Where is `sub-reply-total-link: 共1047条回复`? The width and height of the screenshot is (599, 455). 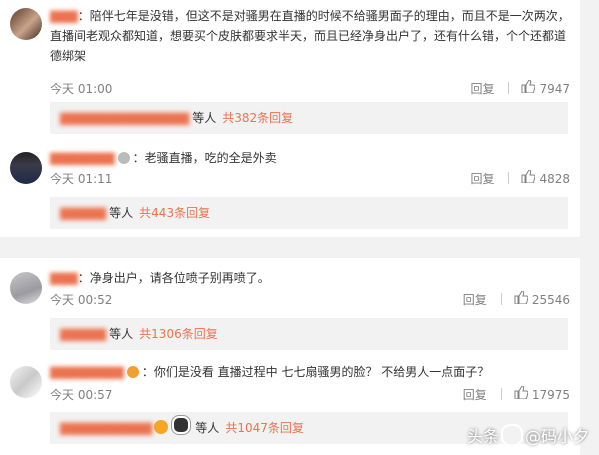
sub-reply-total-link: 共1047条回复 is located at coordinates (264, 428).